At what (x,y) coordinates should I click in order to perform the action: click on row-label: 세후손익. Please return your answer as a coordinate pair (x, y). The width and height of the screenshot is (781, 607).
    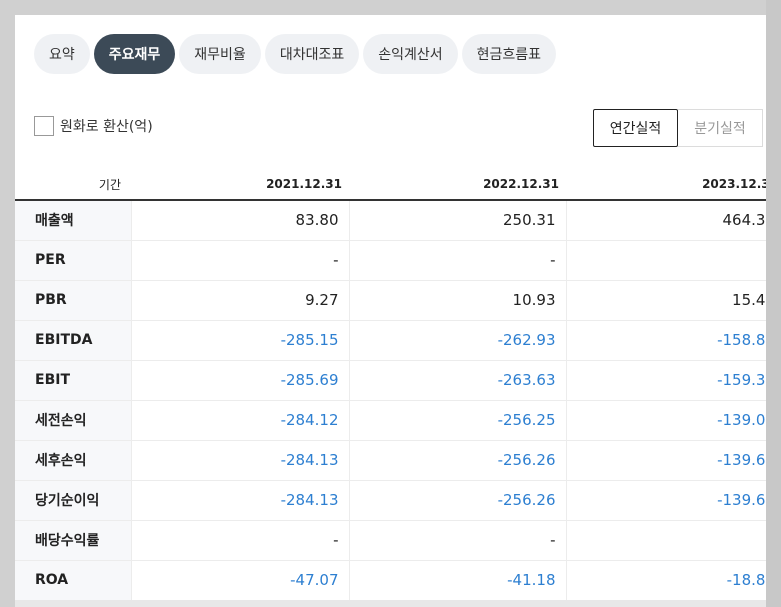
    Looking at the image, I should click on (73, 460).